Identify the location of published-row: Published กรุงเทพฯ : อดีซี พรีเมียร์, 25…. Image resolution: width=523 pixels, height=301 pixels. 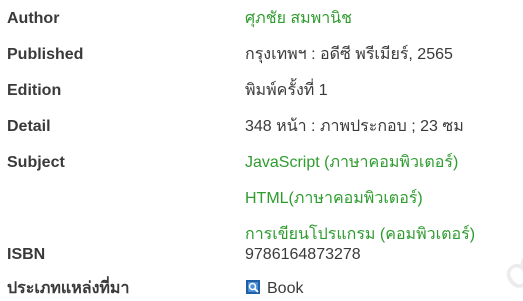
(261, 62).